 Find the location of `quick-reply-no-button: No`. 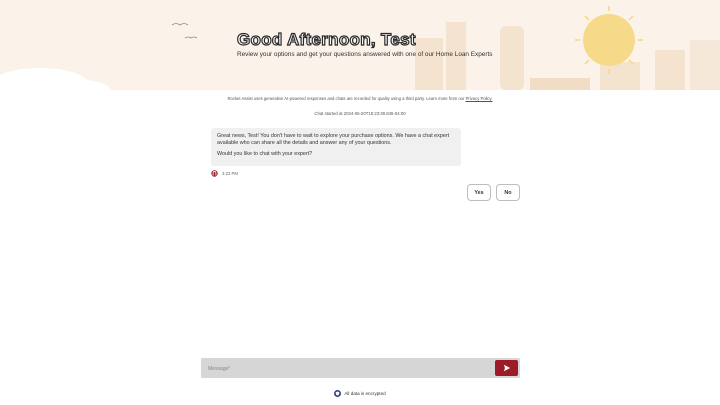

quick-reply-no-button: No is located at coordinates (508, 192).